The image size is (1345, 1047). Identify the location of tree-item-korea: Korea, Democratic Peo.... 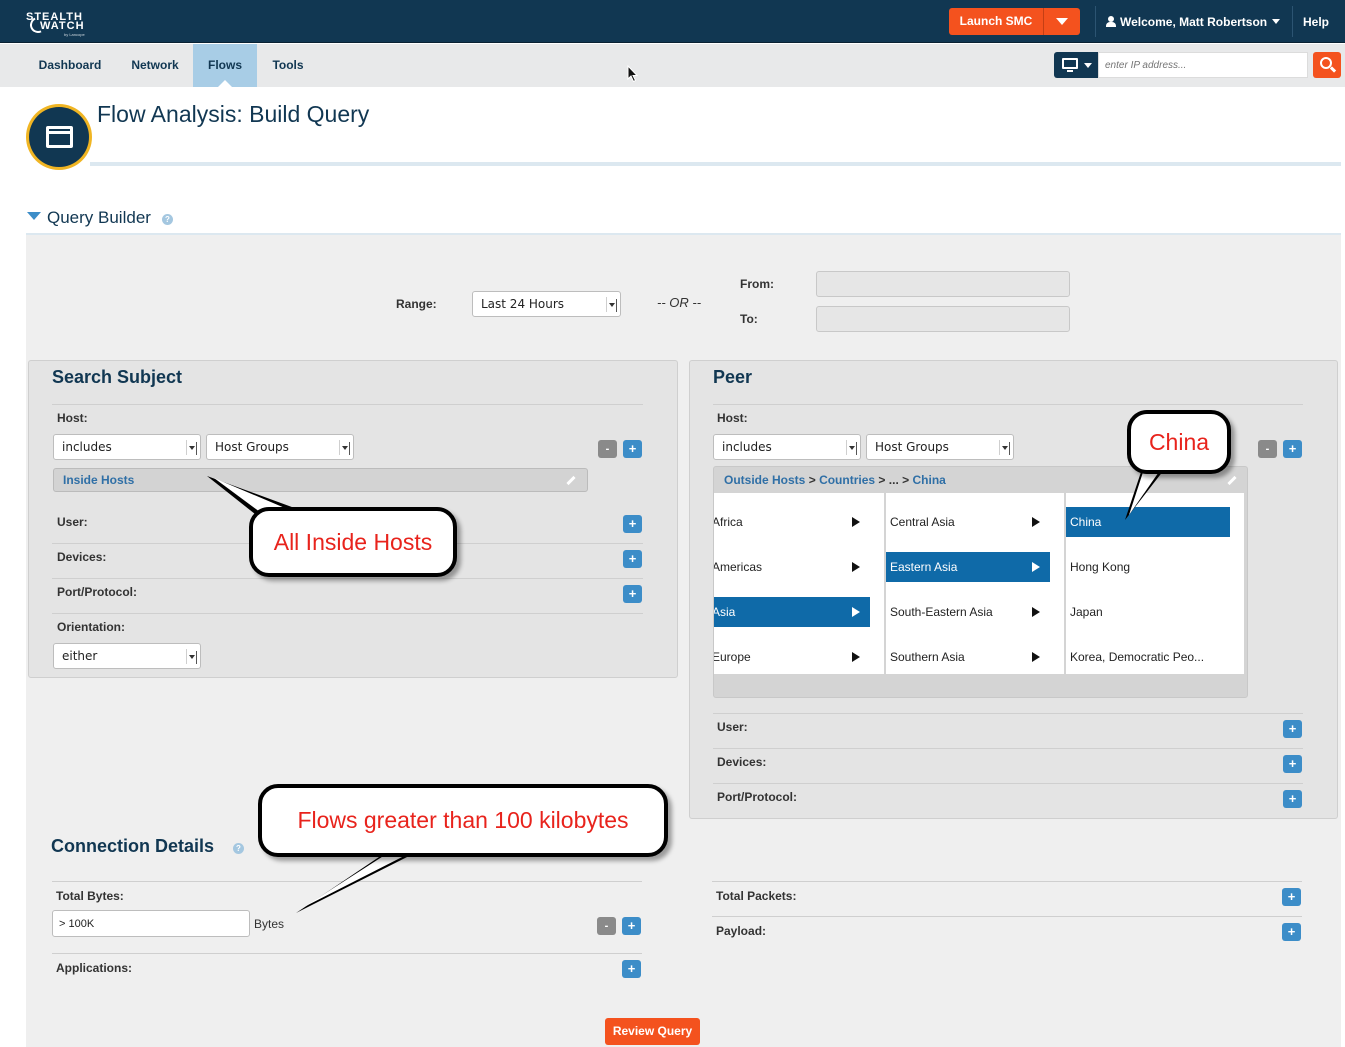
(1154, 657).